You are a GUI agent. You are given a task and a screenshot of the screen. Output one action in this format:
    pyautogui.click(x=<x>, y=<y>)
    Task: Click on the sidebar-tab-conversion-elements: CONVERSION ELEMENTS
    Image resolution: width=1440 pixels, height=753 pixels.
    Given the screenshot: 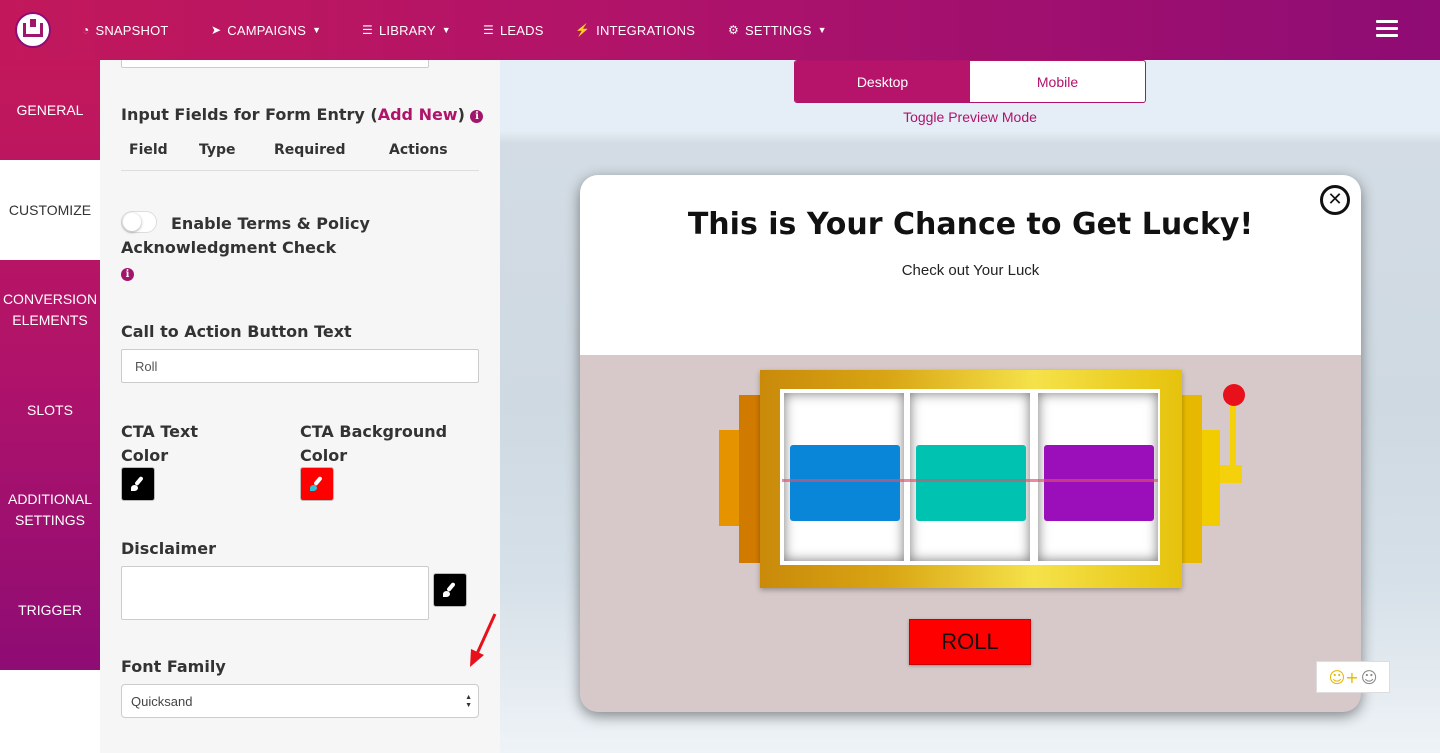 What is the action you would take?
    pyautogui.click(x=50, y=310)
    